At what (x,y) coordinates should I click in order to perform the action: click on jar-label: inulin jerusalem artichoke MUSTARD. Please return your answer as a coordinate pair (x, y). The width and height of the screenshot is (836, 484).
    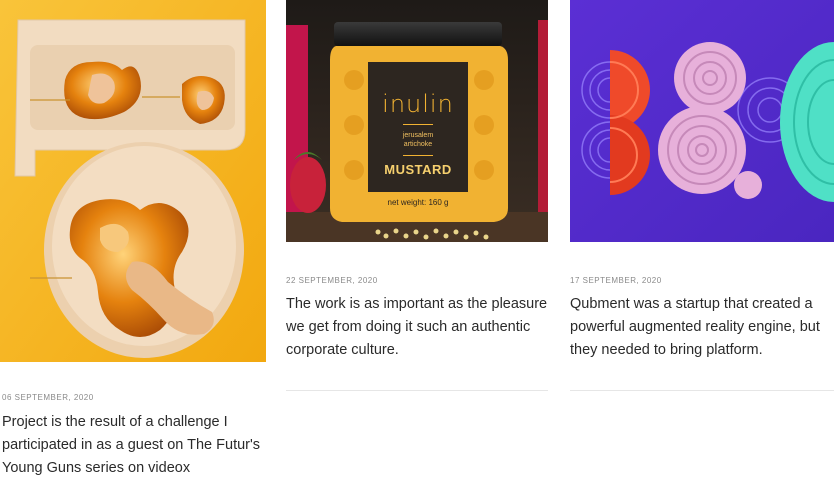
    Looking at the image, I should click on (418, 136).